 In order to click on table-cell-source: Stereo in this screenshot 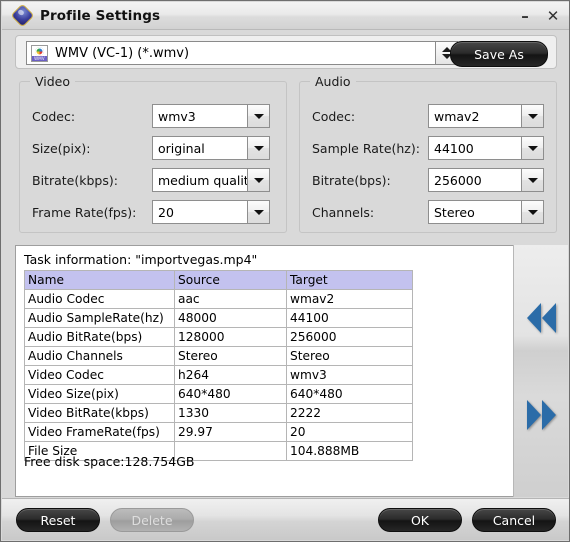, I will do `click(230, 356)`.